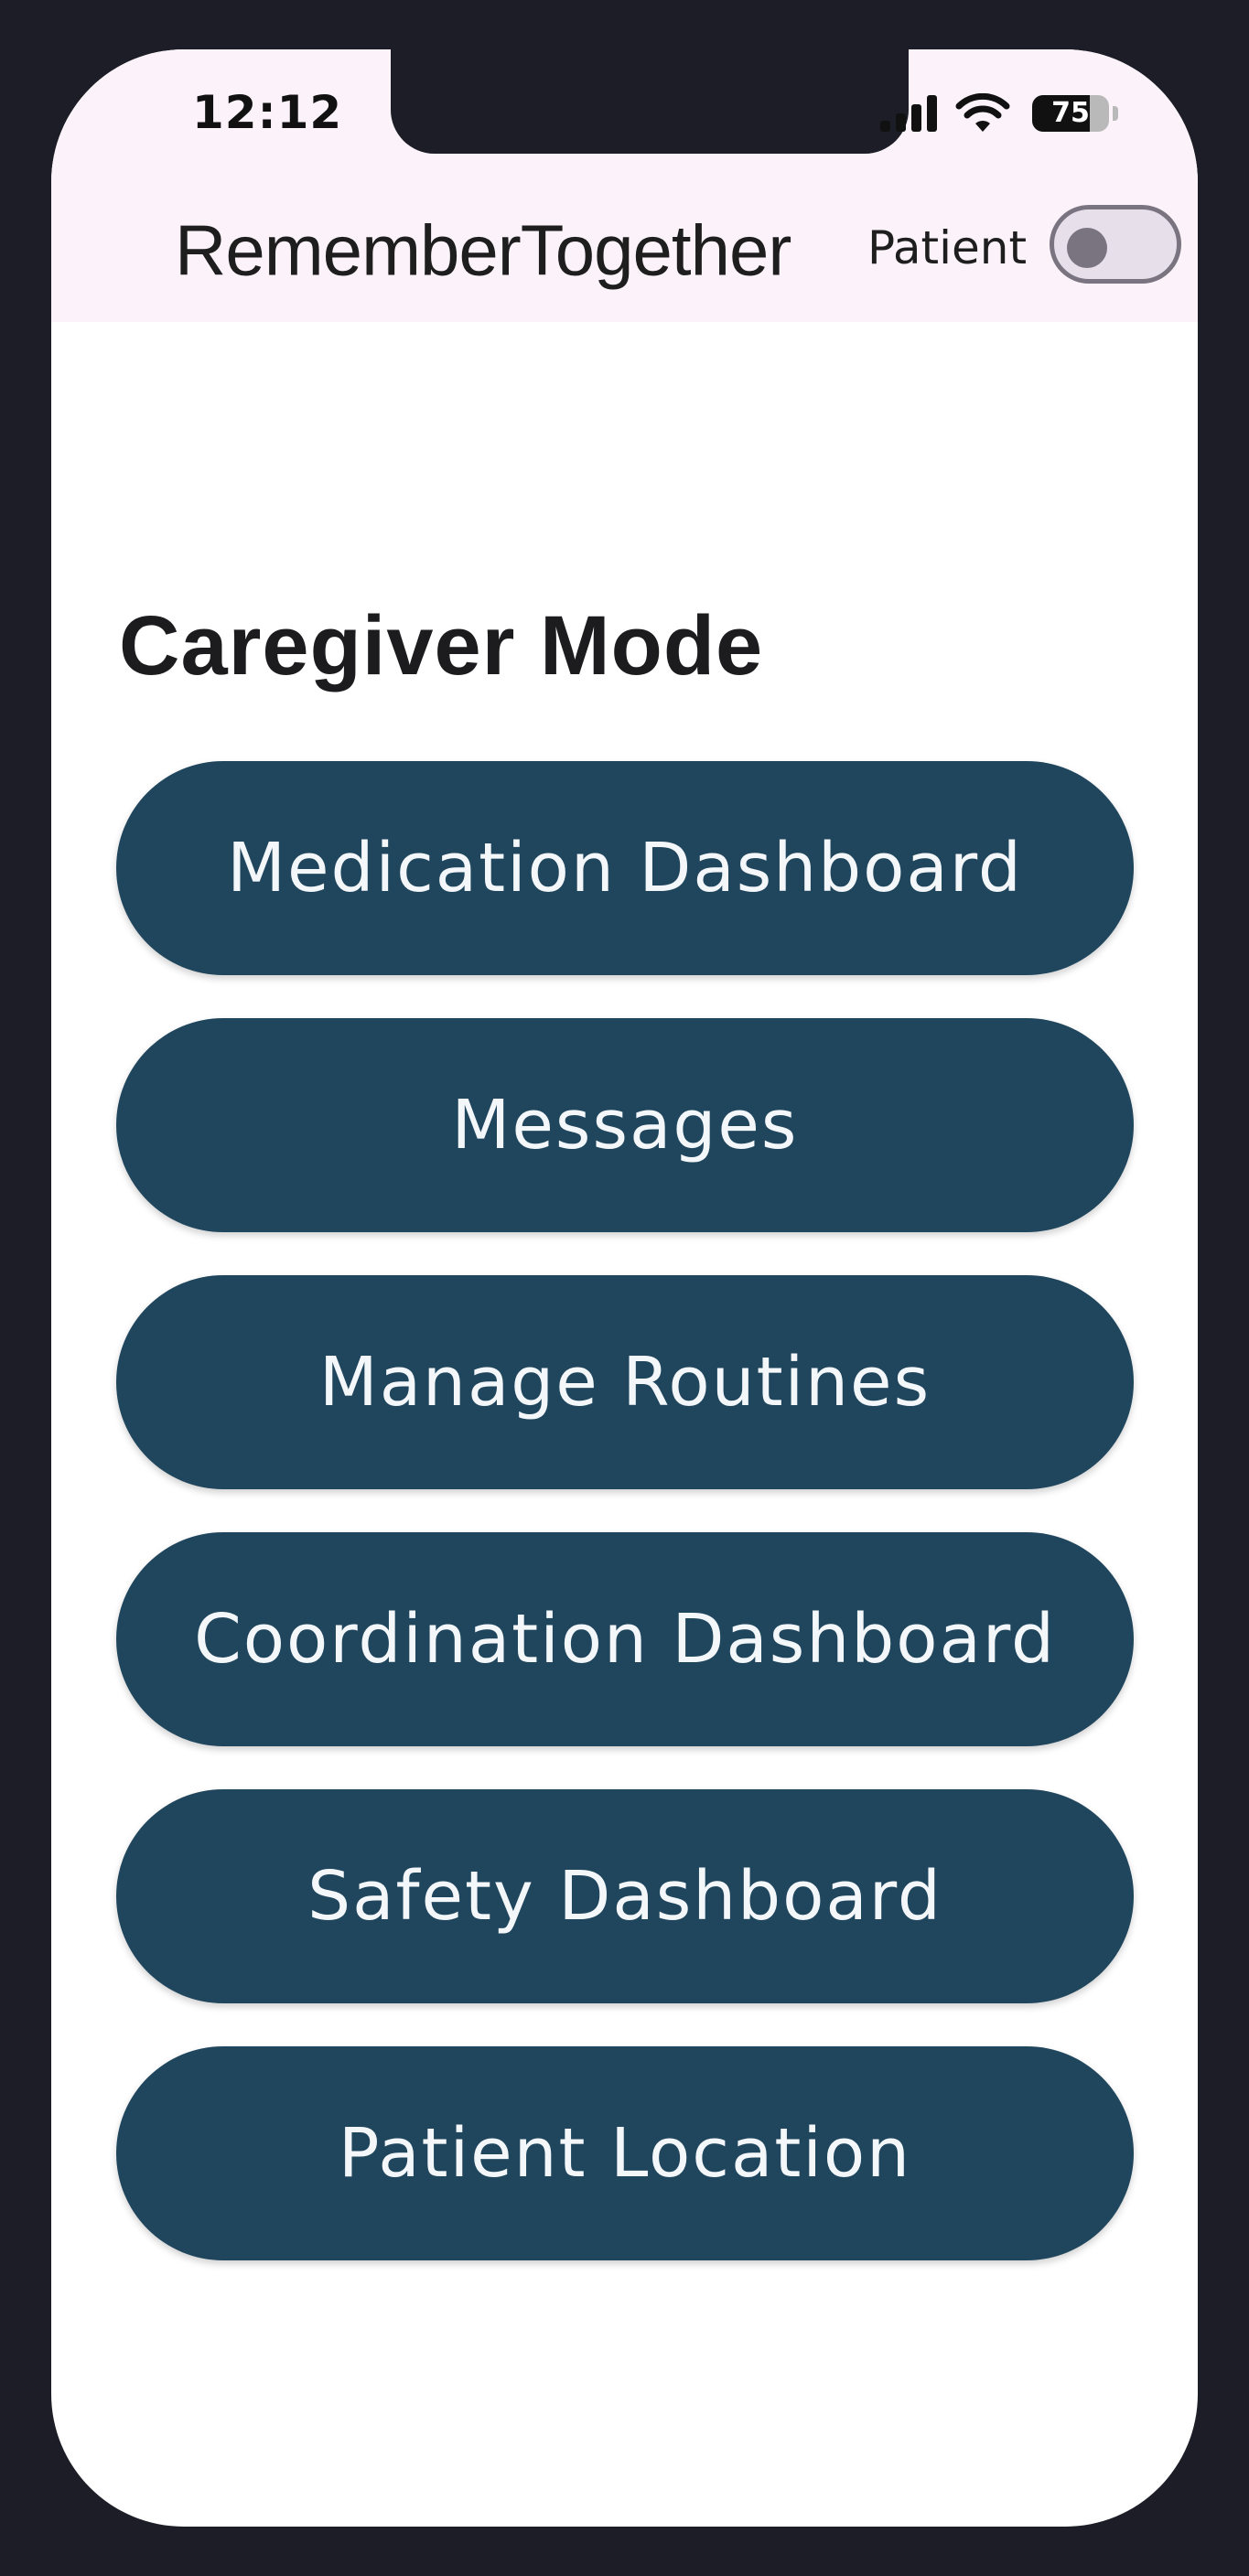 The width and height of the screenshot is (1249, 2576). What do you see at coordinates (625, 1896) in the screenshot?
I see `safety-dashboard-button: Safety Dashboard` at bounding box center [625, 1896].